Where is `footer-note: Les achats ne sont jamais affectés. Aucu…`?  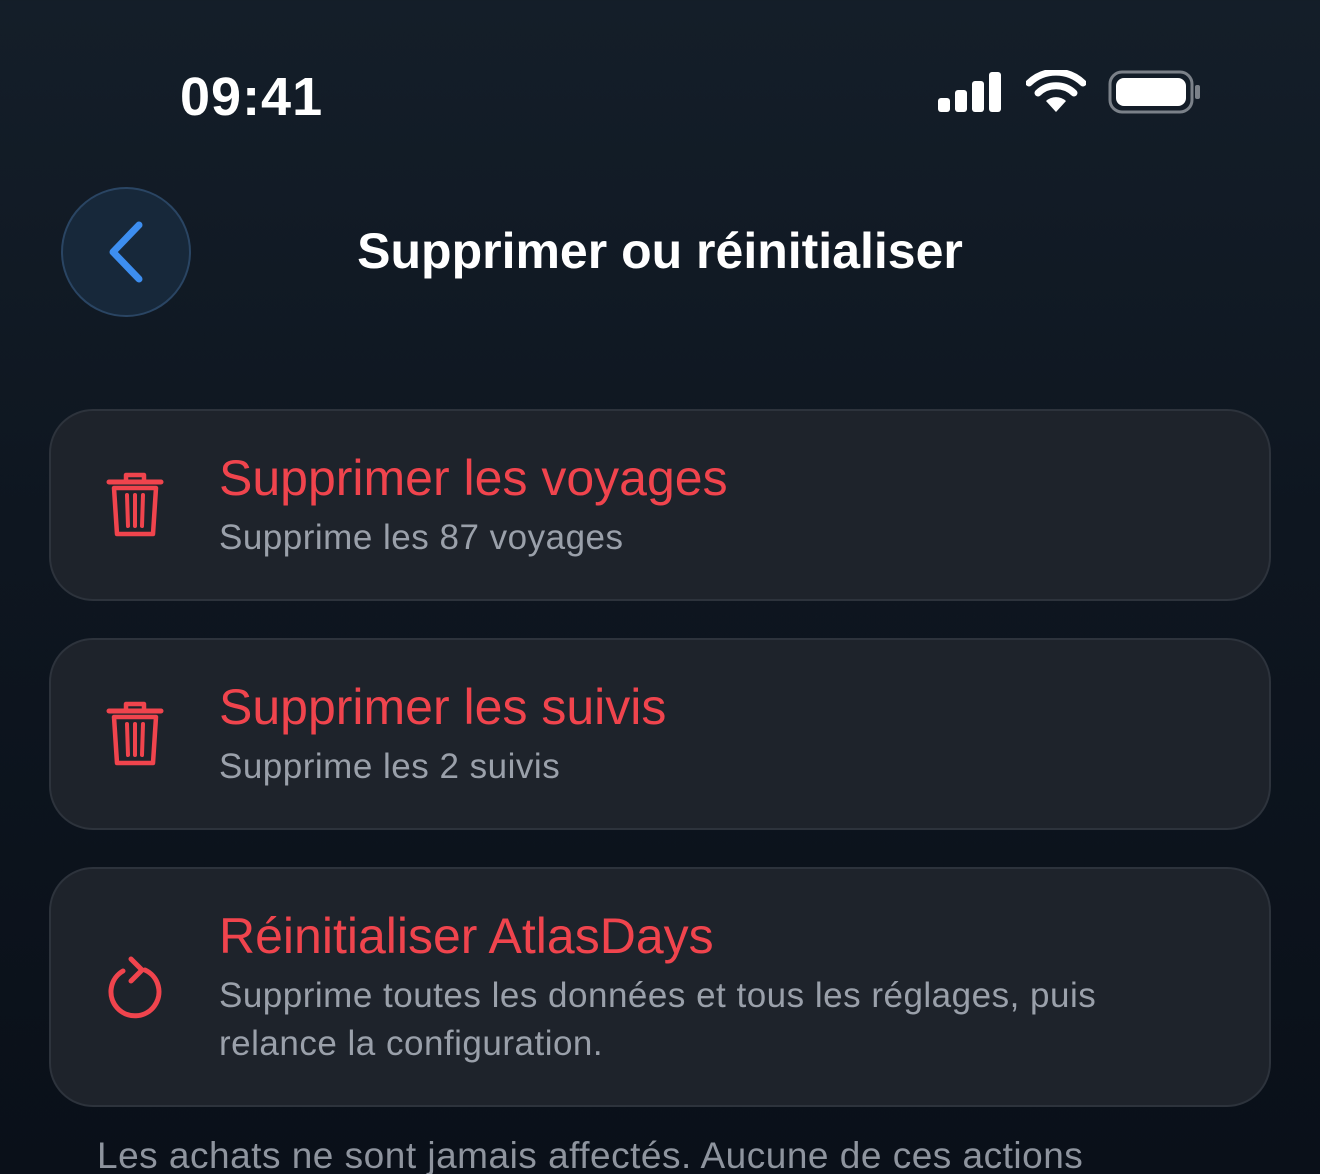
footer-note: Les achats ne sont jamais affectés. Aucu… is located at coordinates (590, 1154).